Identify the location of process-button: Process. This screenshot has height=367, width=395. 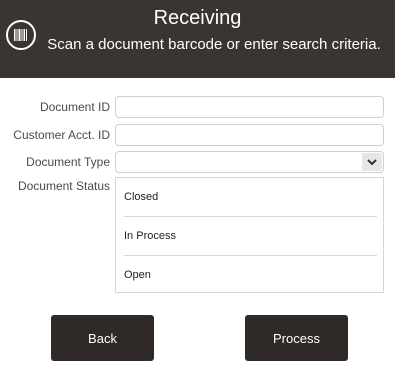
(296, 338).